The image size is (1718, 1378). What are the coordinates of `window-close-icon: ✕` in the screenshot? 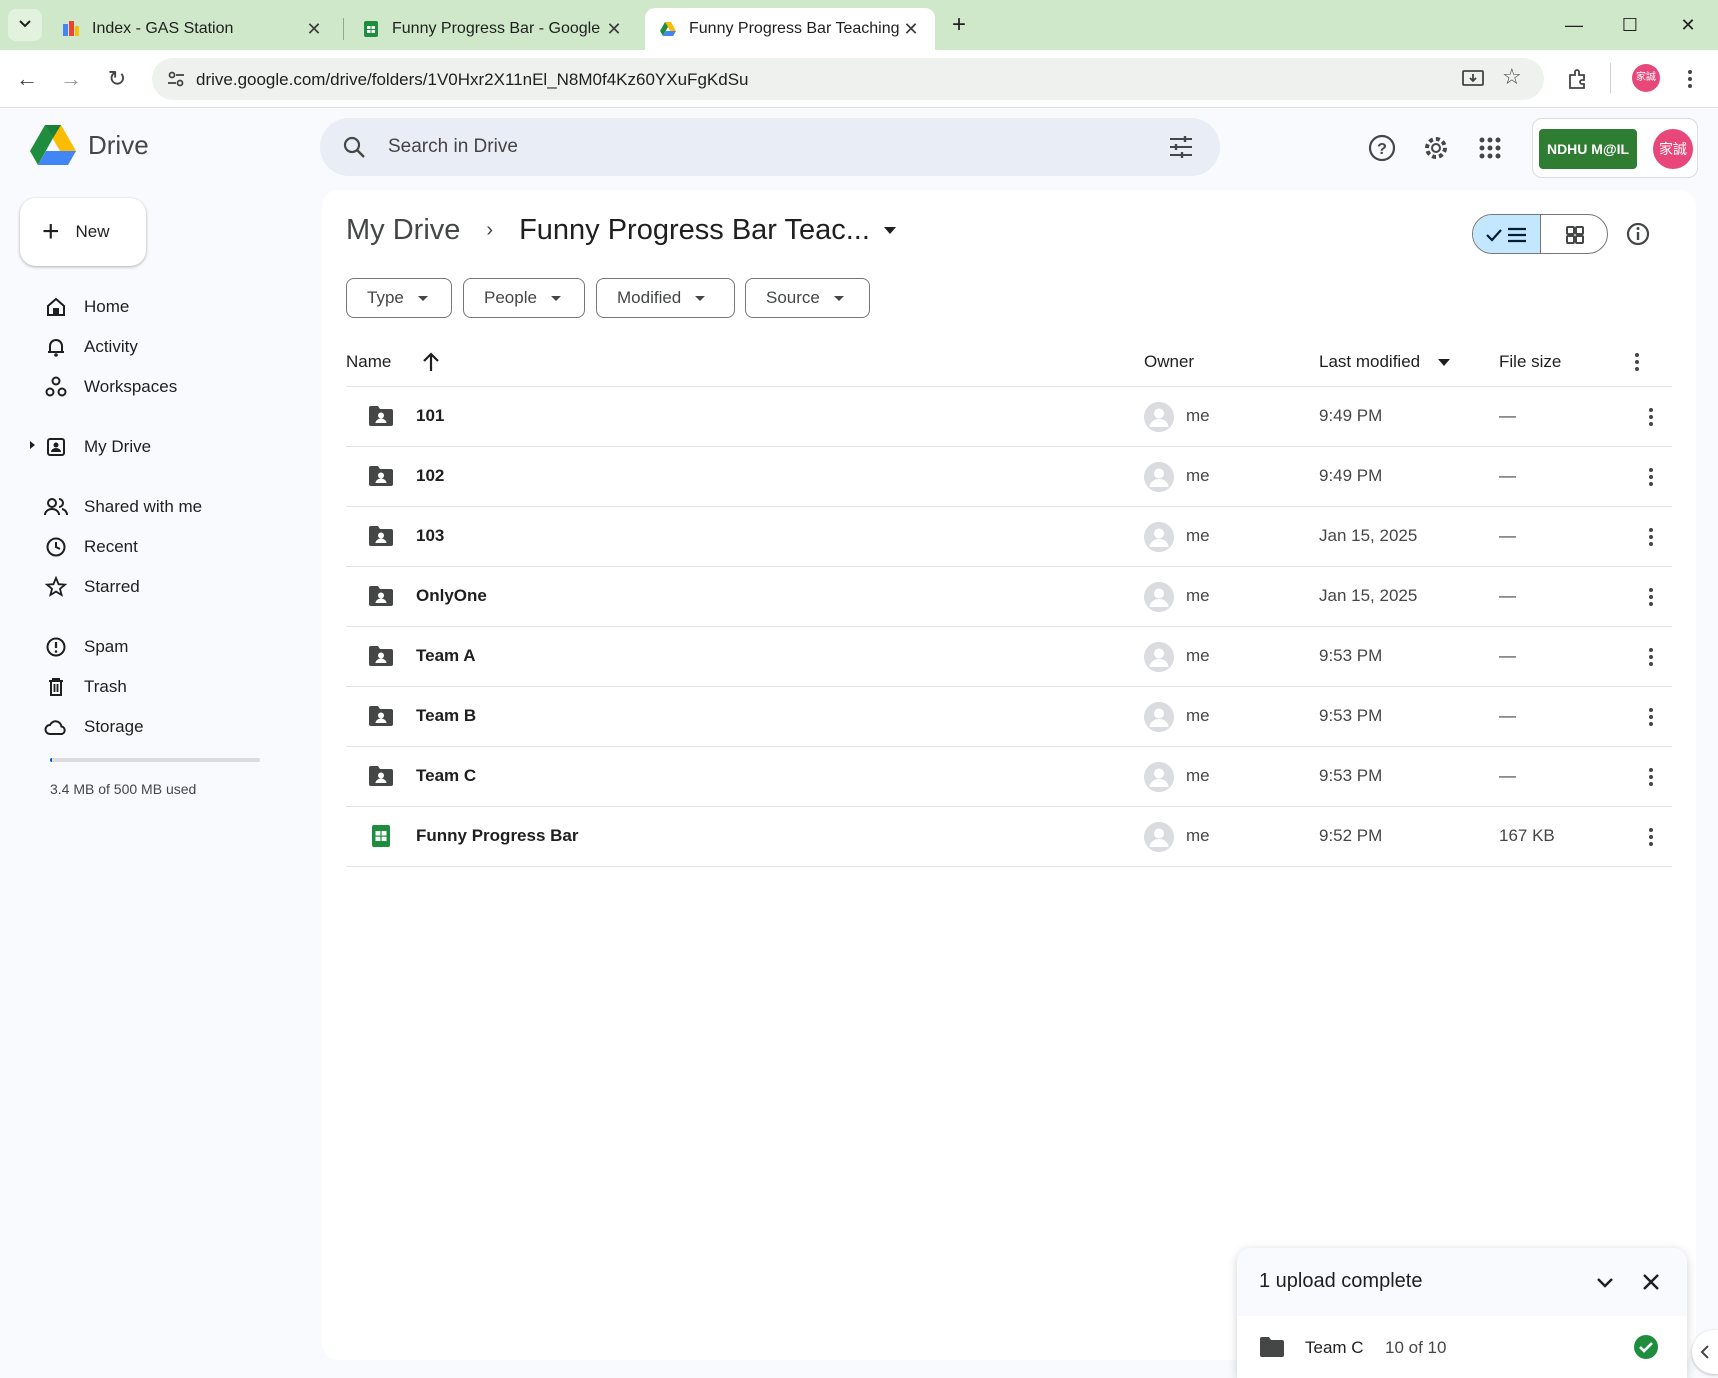 It's located at (1688, 25).